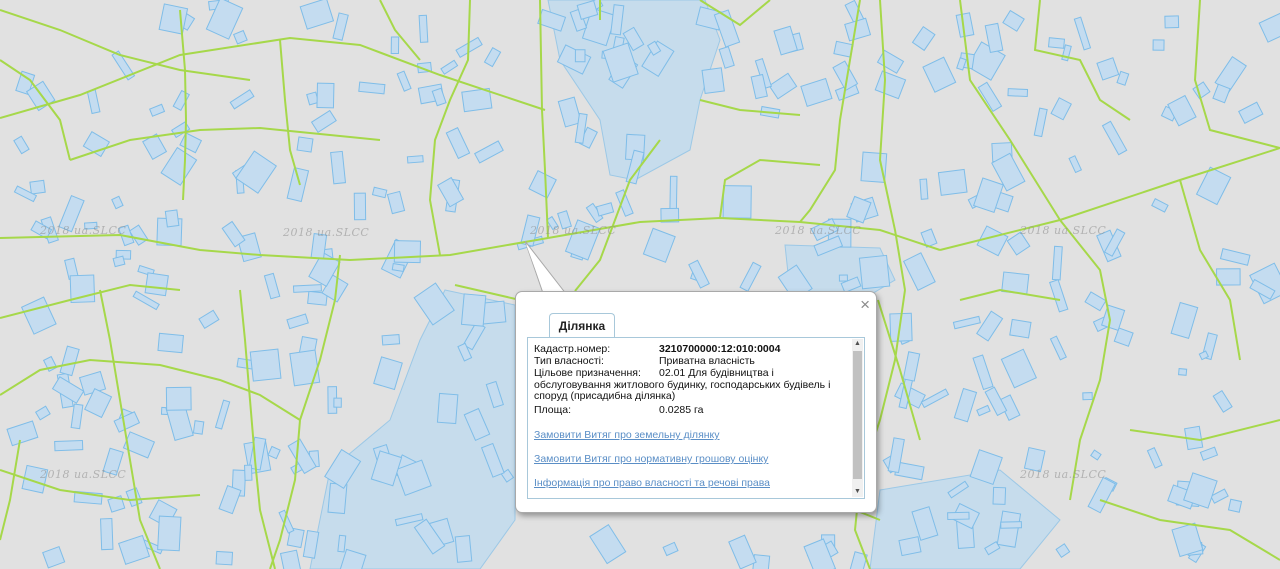 Image resolution: width=1280 pixels, height=569 pixels. What do you see at coordinates (582, 325) in the screenshot?
I see `tab-parcel: Ділянка` at bounding box center [582, 325].